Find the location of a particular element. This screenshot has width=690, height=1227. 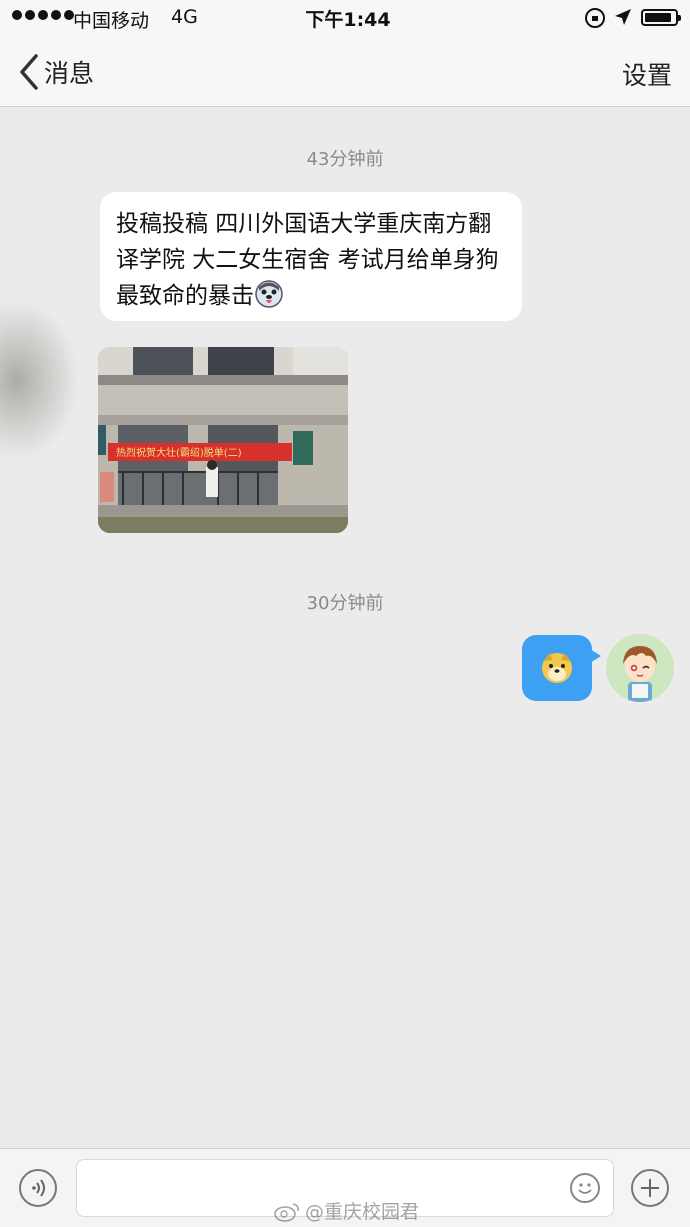

chevron-left-icon is located at coordinates (29, 72).